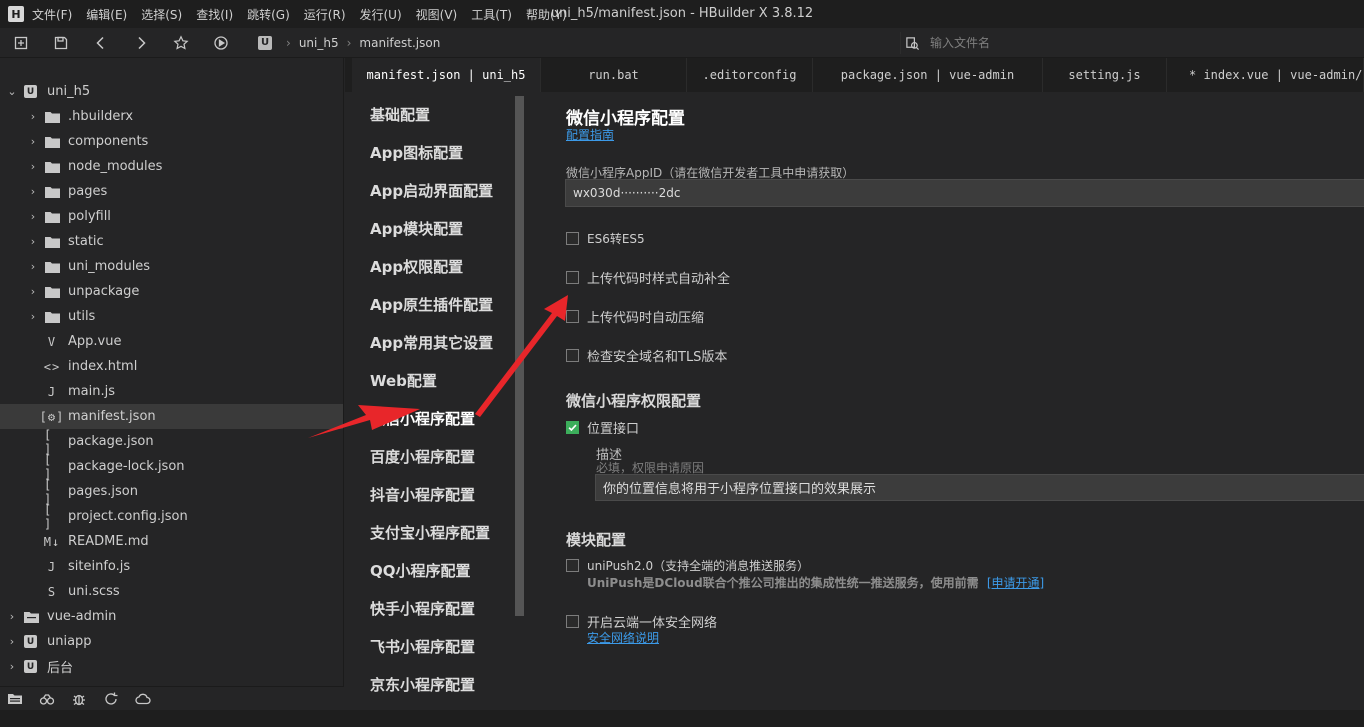 Image resolution: width=1364 pixels, height=727 pixels. What do you see at coordinates (928, 75) in the screenshot?
I see `tab-package-json: package.json | vue-admin` at bounding box center [928, 75].